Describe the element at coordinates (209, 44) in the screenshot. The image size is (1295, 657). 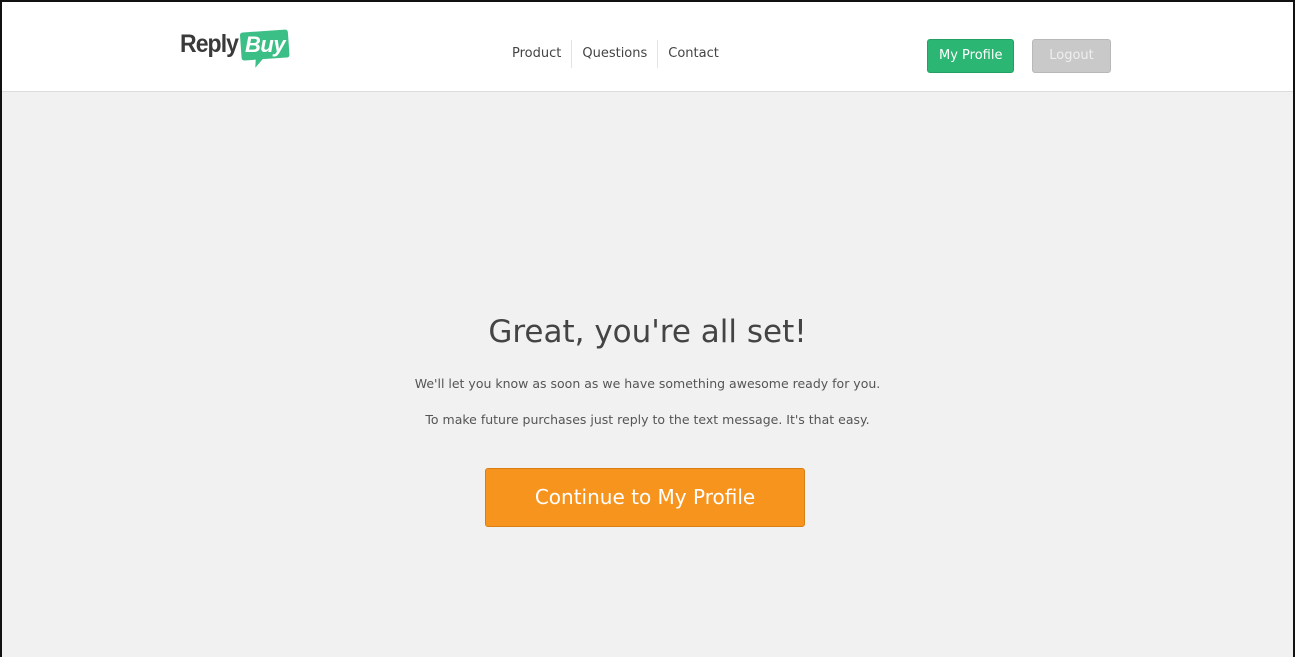
I see `logo-reply-text: Reply` at that location.